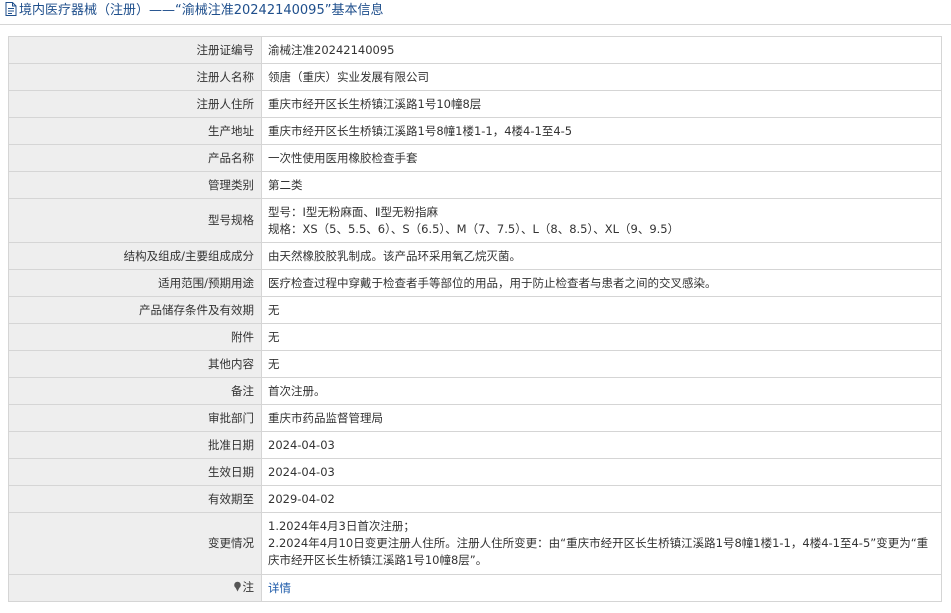 The height and width of the screenshot is (613, 951). What do you see at coordinates (378, 560) in the screenshot?
I see `change-line-3: 庆市经开区长生桥镇江溪路1号10幢8层”。` at bounding box center [378, 560].